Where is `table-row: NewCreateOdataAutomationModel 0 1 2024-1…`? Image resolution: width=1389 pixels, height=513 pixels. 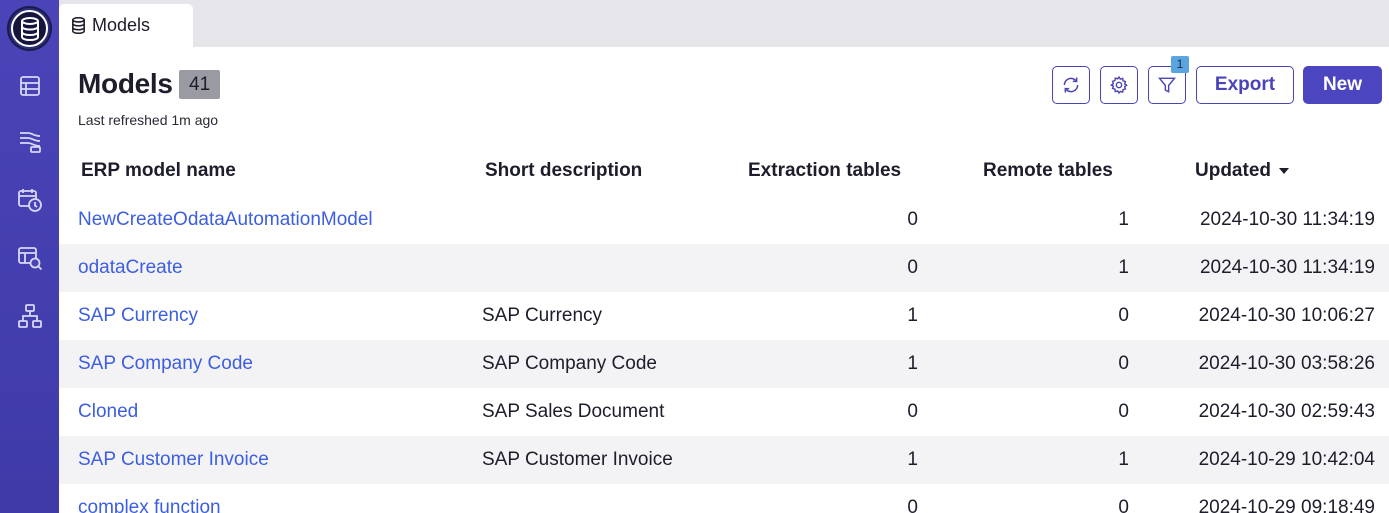
table-row: NewCreateOdataAutomationModel 0 1 2024-1… is located at coordinates (724, 220).